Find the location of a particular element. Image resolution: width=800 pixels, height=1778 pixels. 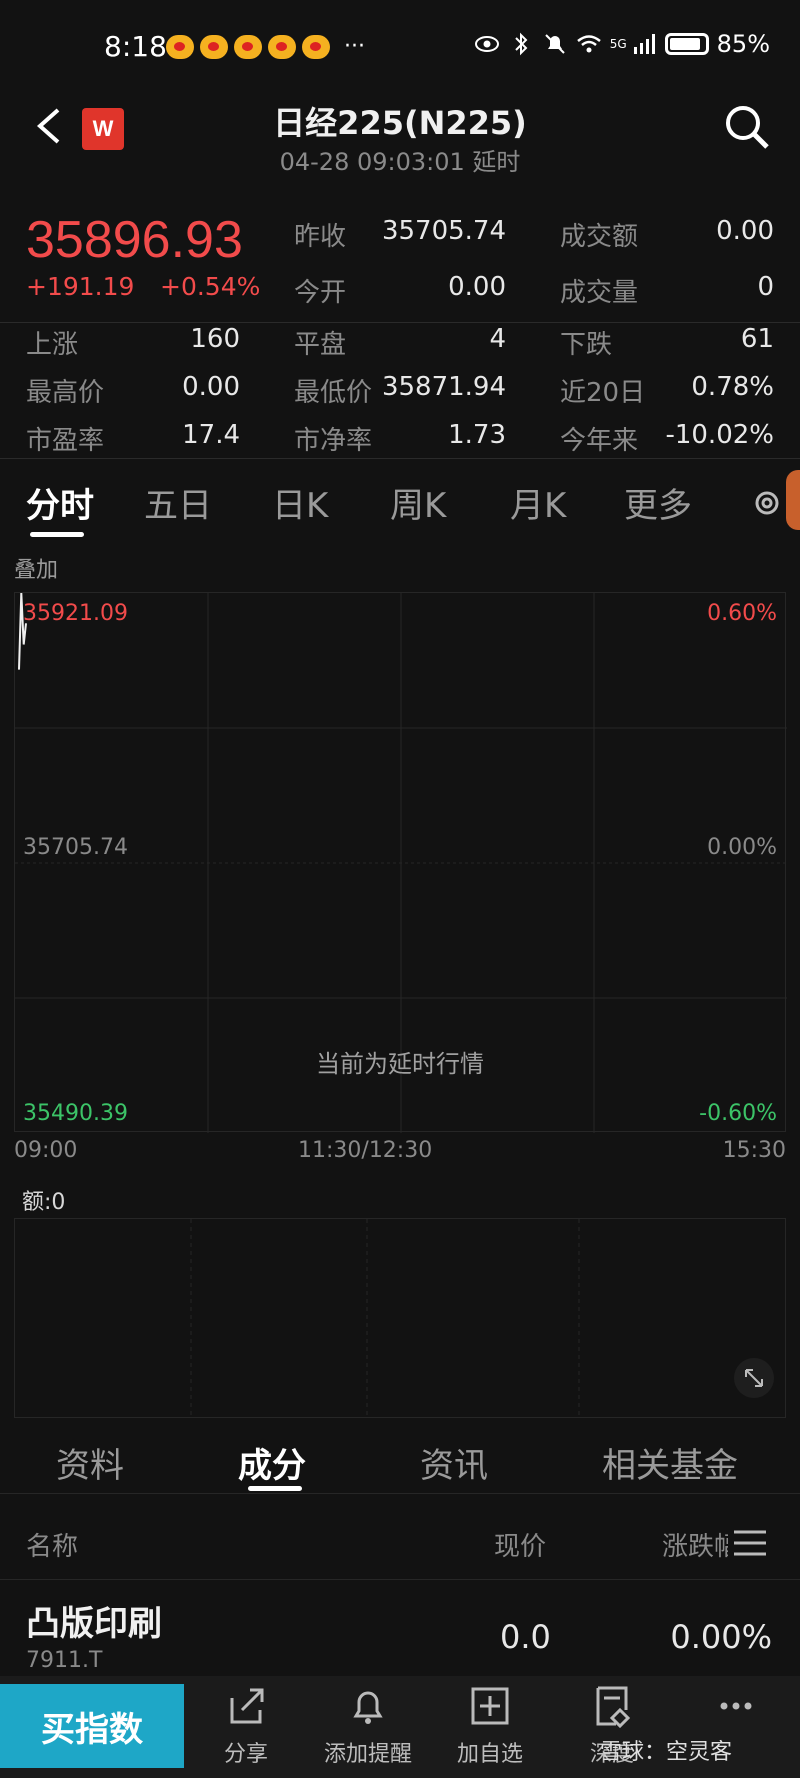

info-tabs: 资料 成分 资讯 相关基金 is located at coordinates (400, 1461).